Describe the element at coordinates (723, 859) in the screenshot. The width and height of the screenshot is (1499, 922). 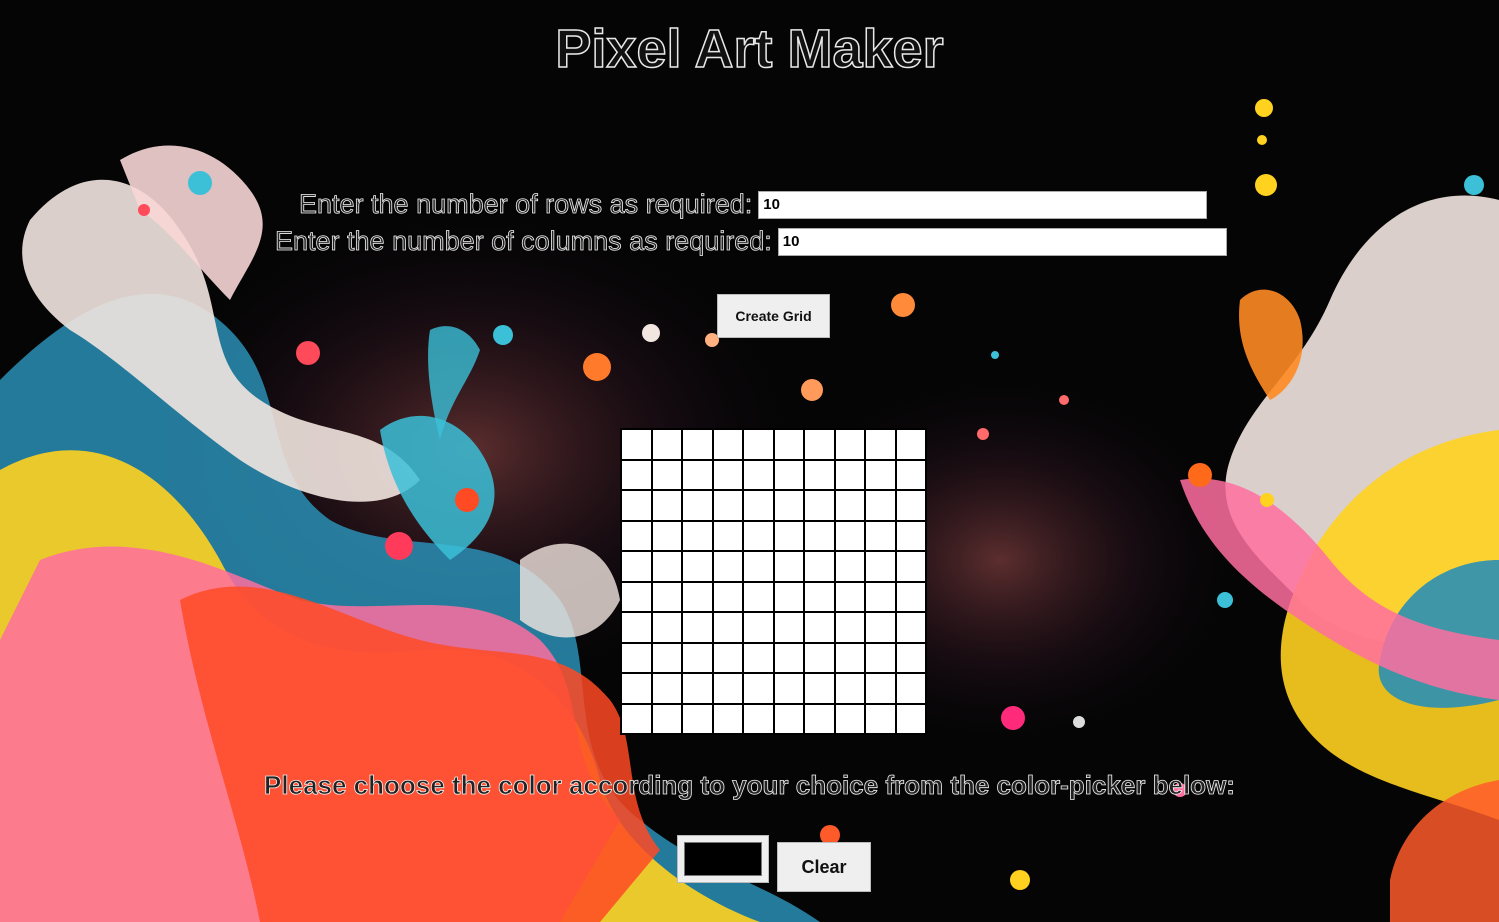
I see `color-picker-input` at that location.